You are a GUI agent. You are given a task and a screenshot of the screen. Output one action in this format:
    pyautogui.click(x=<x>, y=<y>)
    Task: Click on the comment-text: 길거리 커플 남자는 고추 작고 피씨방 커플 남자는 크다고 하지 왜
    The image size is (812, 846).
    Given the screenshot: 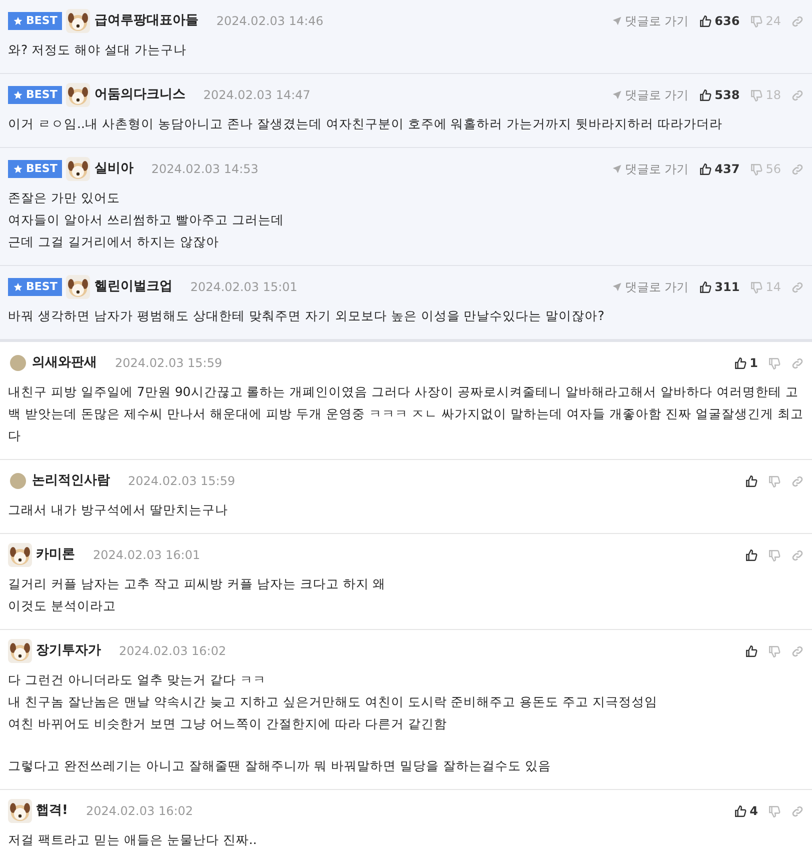 What is the action you would take?
    pyautogui.click(x=197, y=584)
    